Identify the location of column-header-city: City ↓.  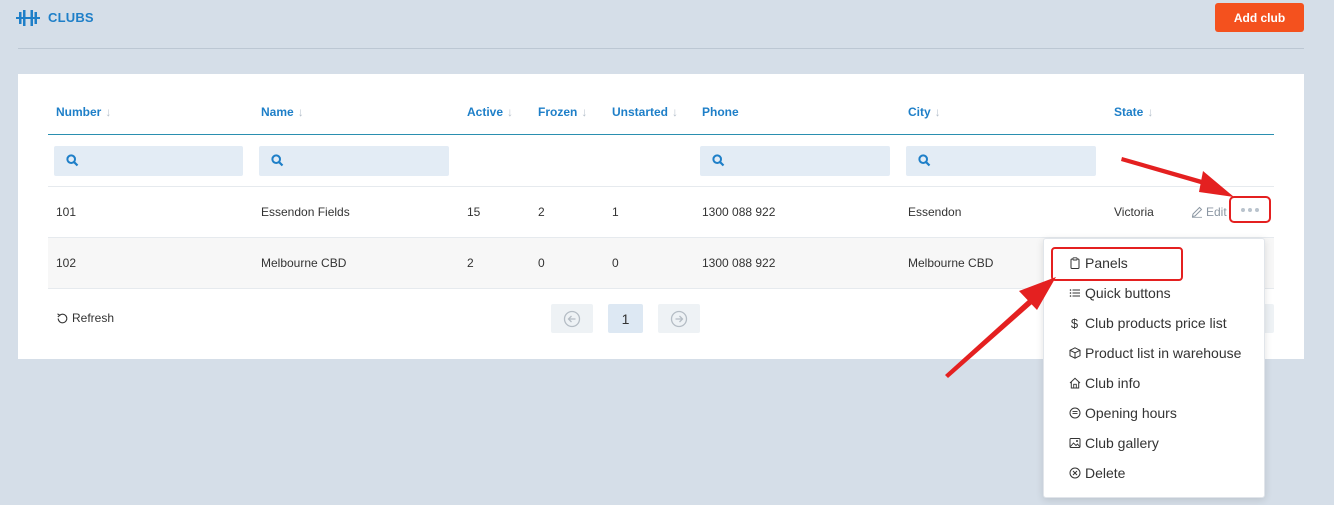
(924, 112).